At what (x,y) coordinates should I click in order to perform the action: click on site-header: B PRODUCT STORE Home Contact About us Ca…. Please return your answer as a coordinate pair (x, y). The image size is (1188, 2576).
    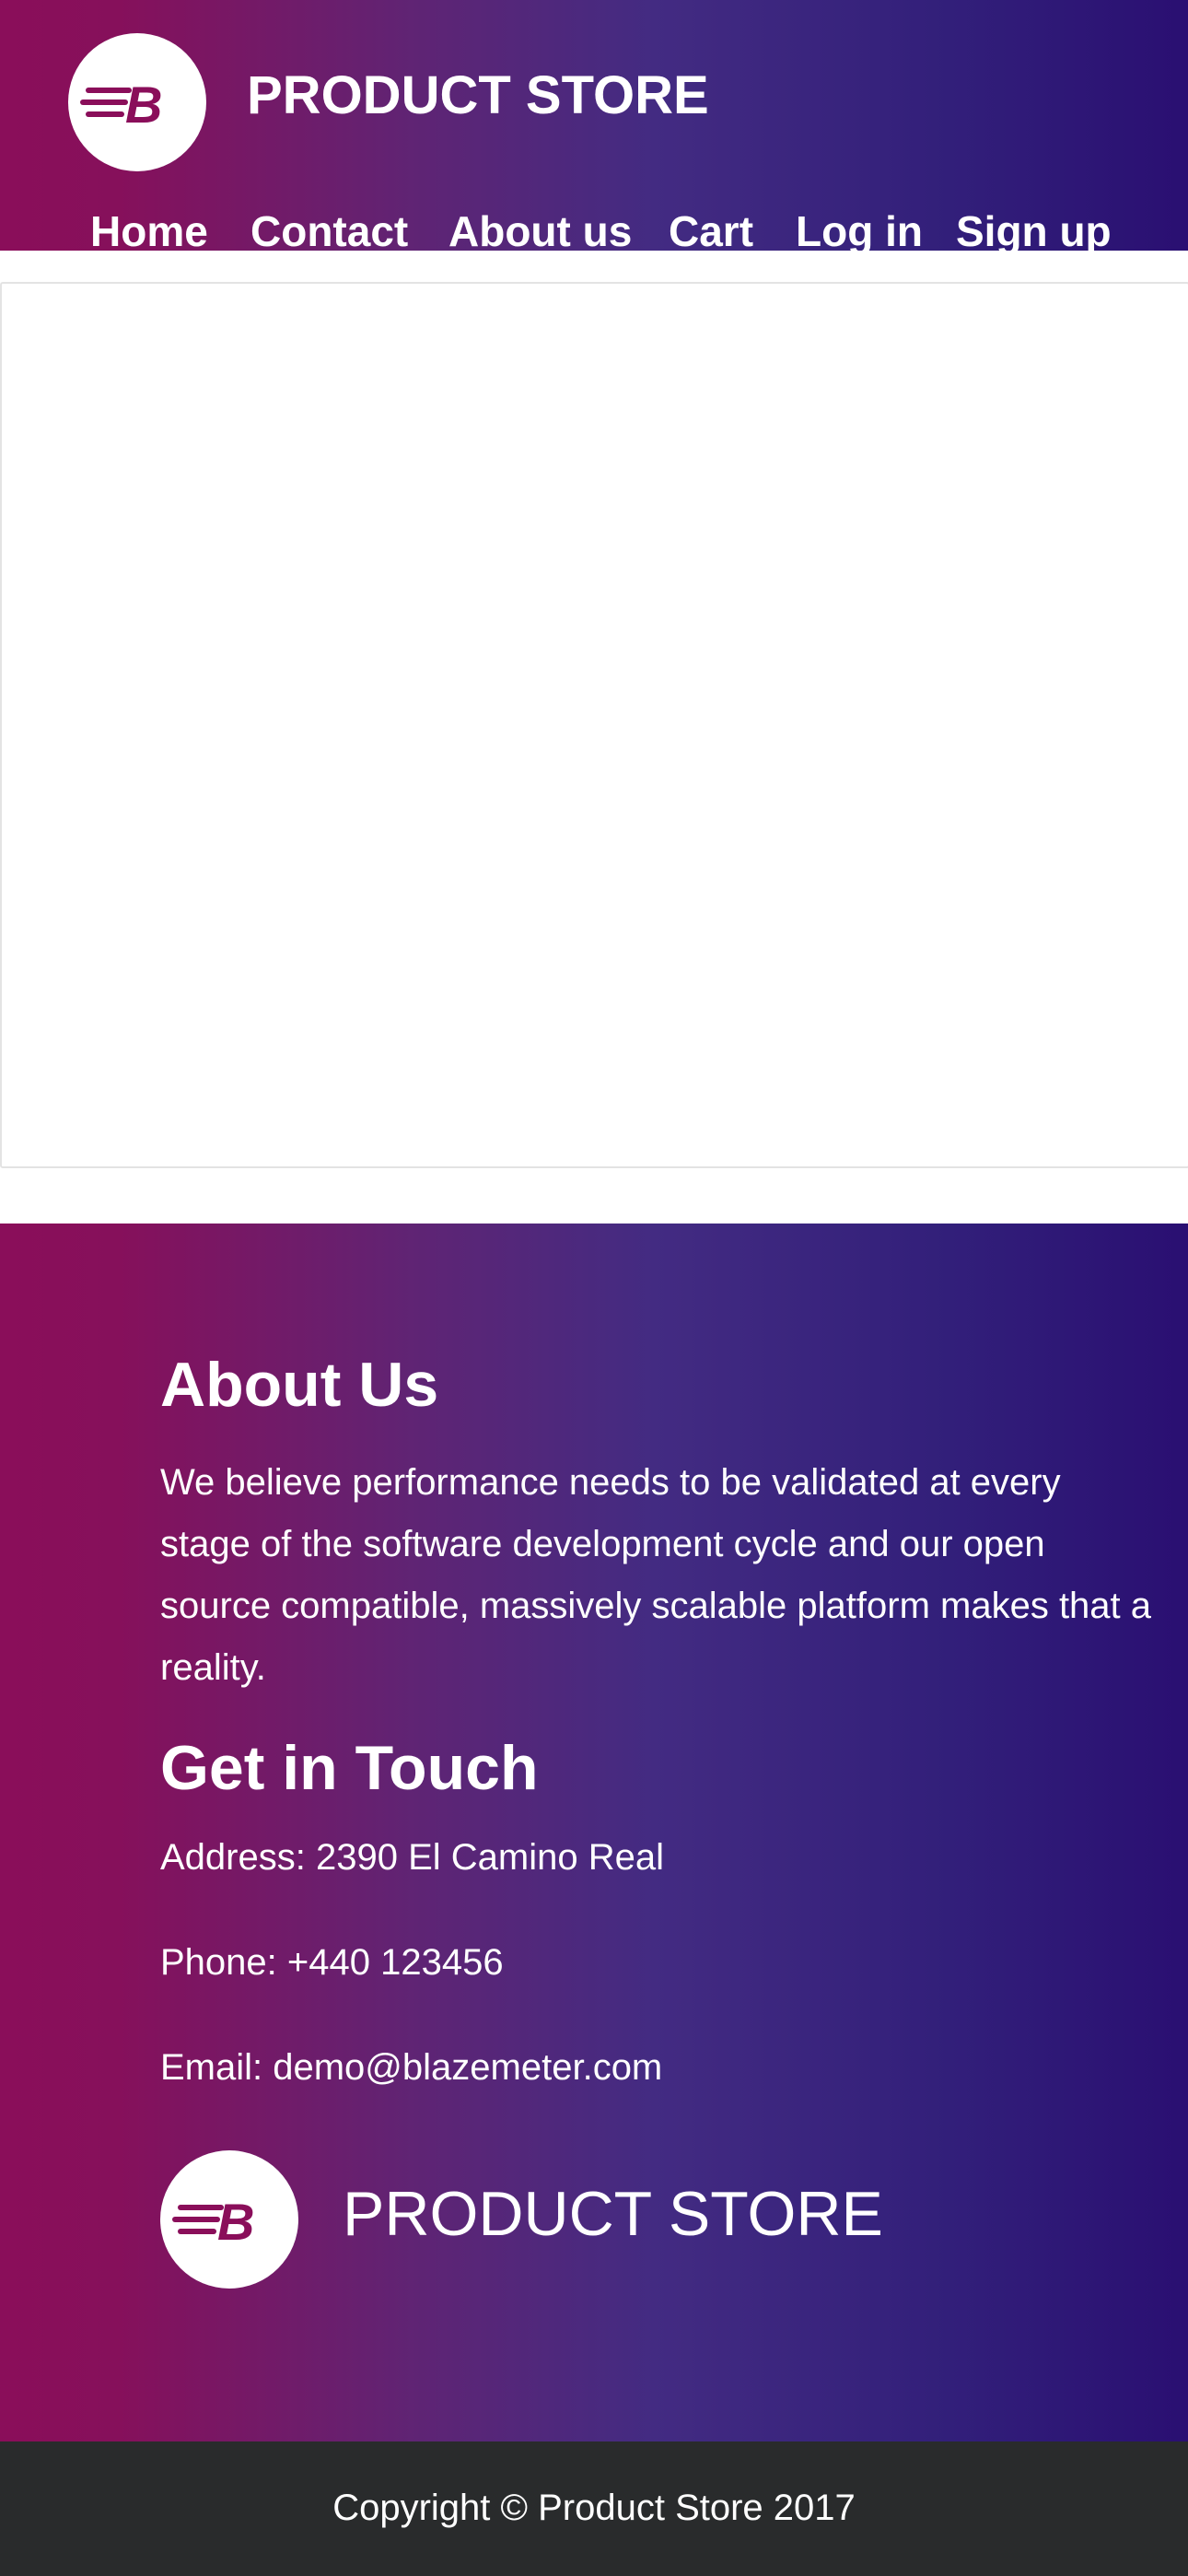
    Looking at the image, I should click on (594, 125).